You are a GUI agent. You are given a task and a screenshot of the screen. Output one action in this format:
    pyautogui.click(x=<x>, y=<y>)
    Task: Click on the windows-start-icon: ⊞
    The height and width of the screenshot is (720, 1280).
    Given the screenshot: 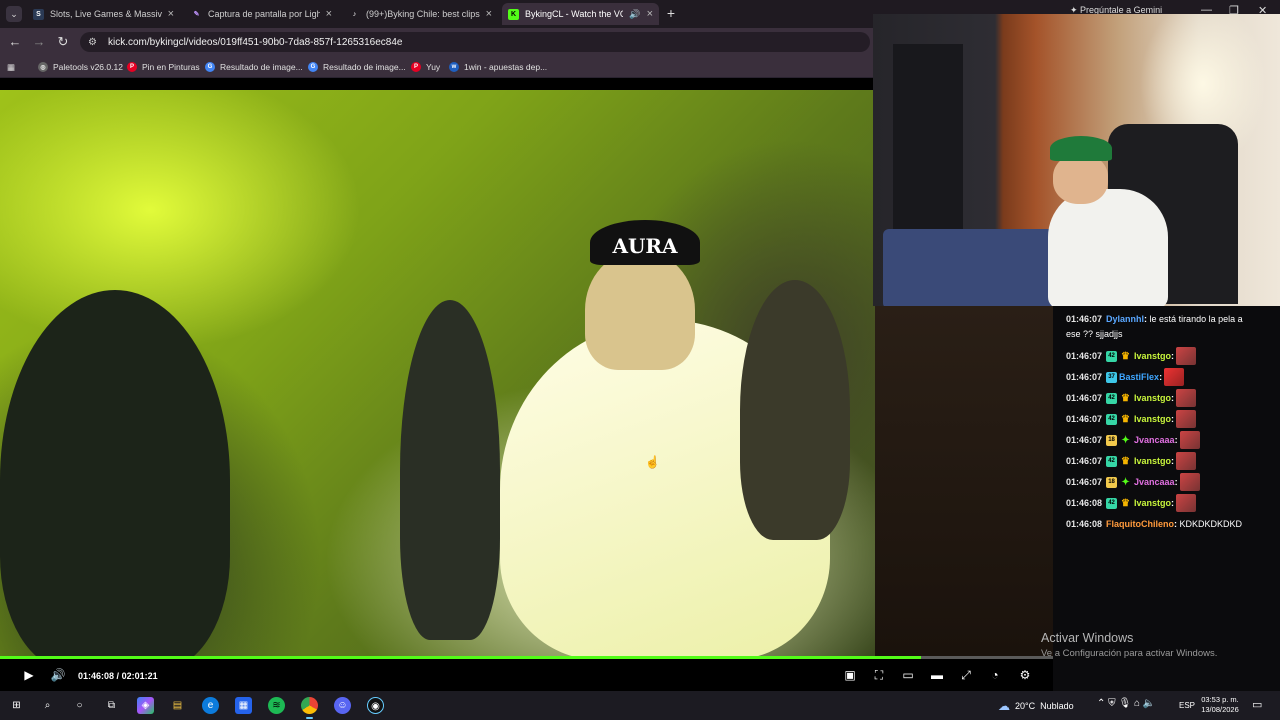 What is the action you would take?
    pyautogui.click(x=16, y=705)
    